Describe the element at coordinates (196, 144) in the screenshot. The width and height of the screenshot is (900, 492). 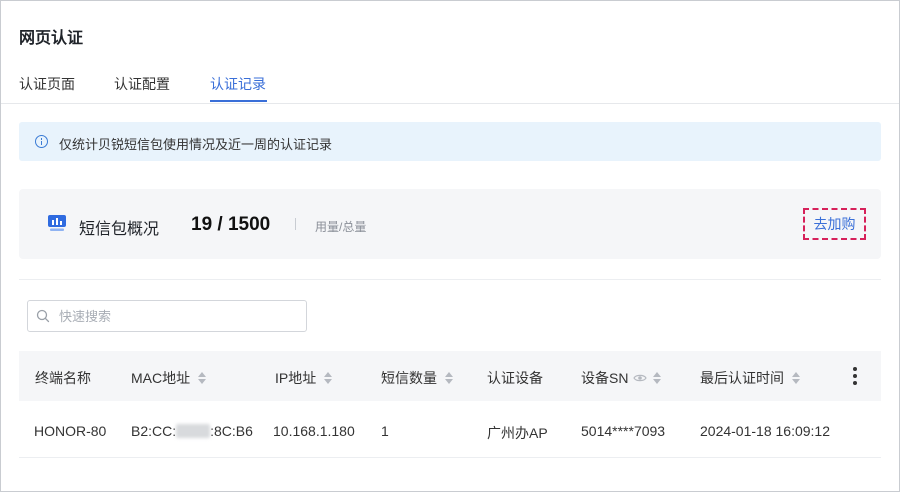
I see `notice-text: 仅统计贝锐短信包使用情况及近一周的认证记录` at that location.